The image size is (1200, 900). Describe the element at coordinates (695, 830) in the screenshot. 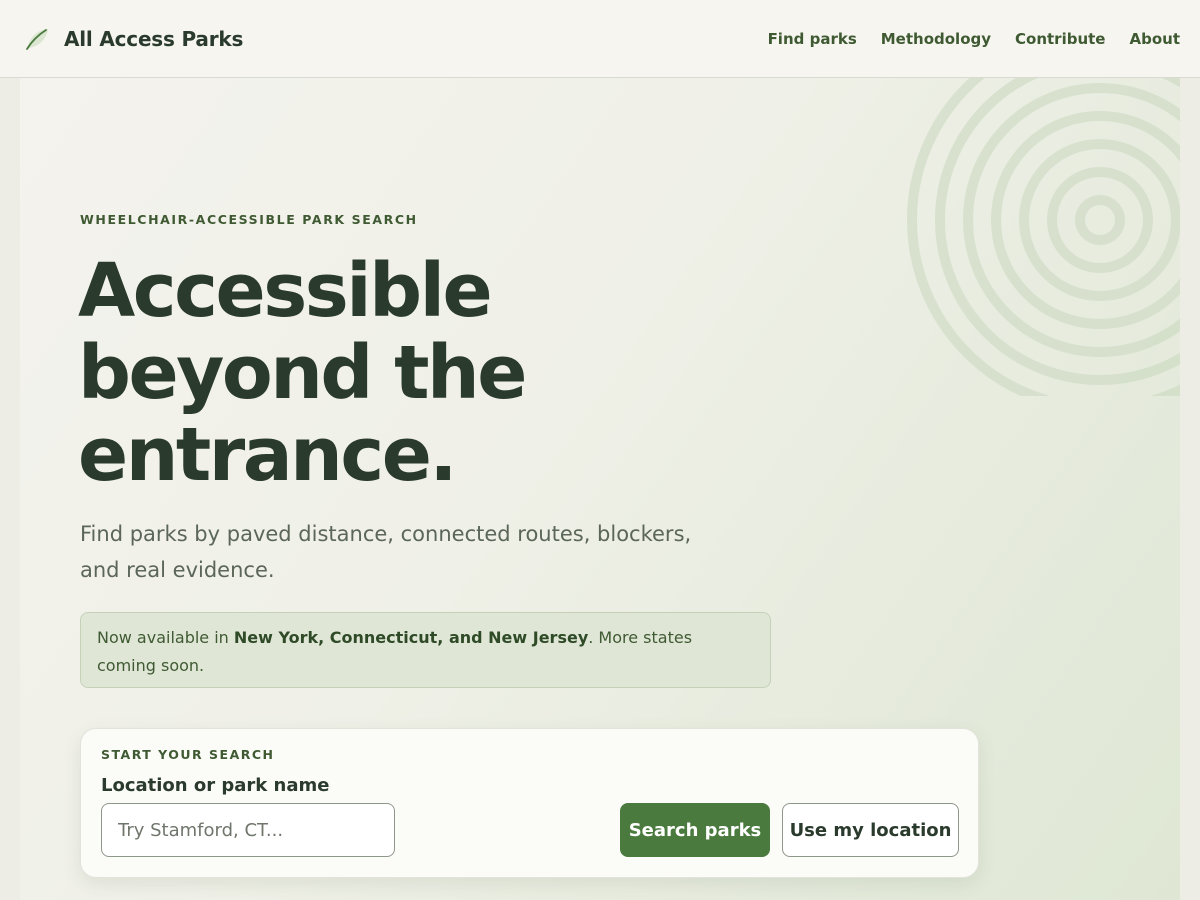

I see `search-parks-button: Search parks` at that location.